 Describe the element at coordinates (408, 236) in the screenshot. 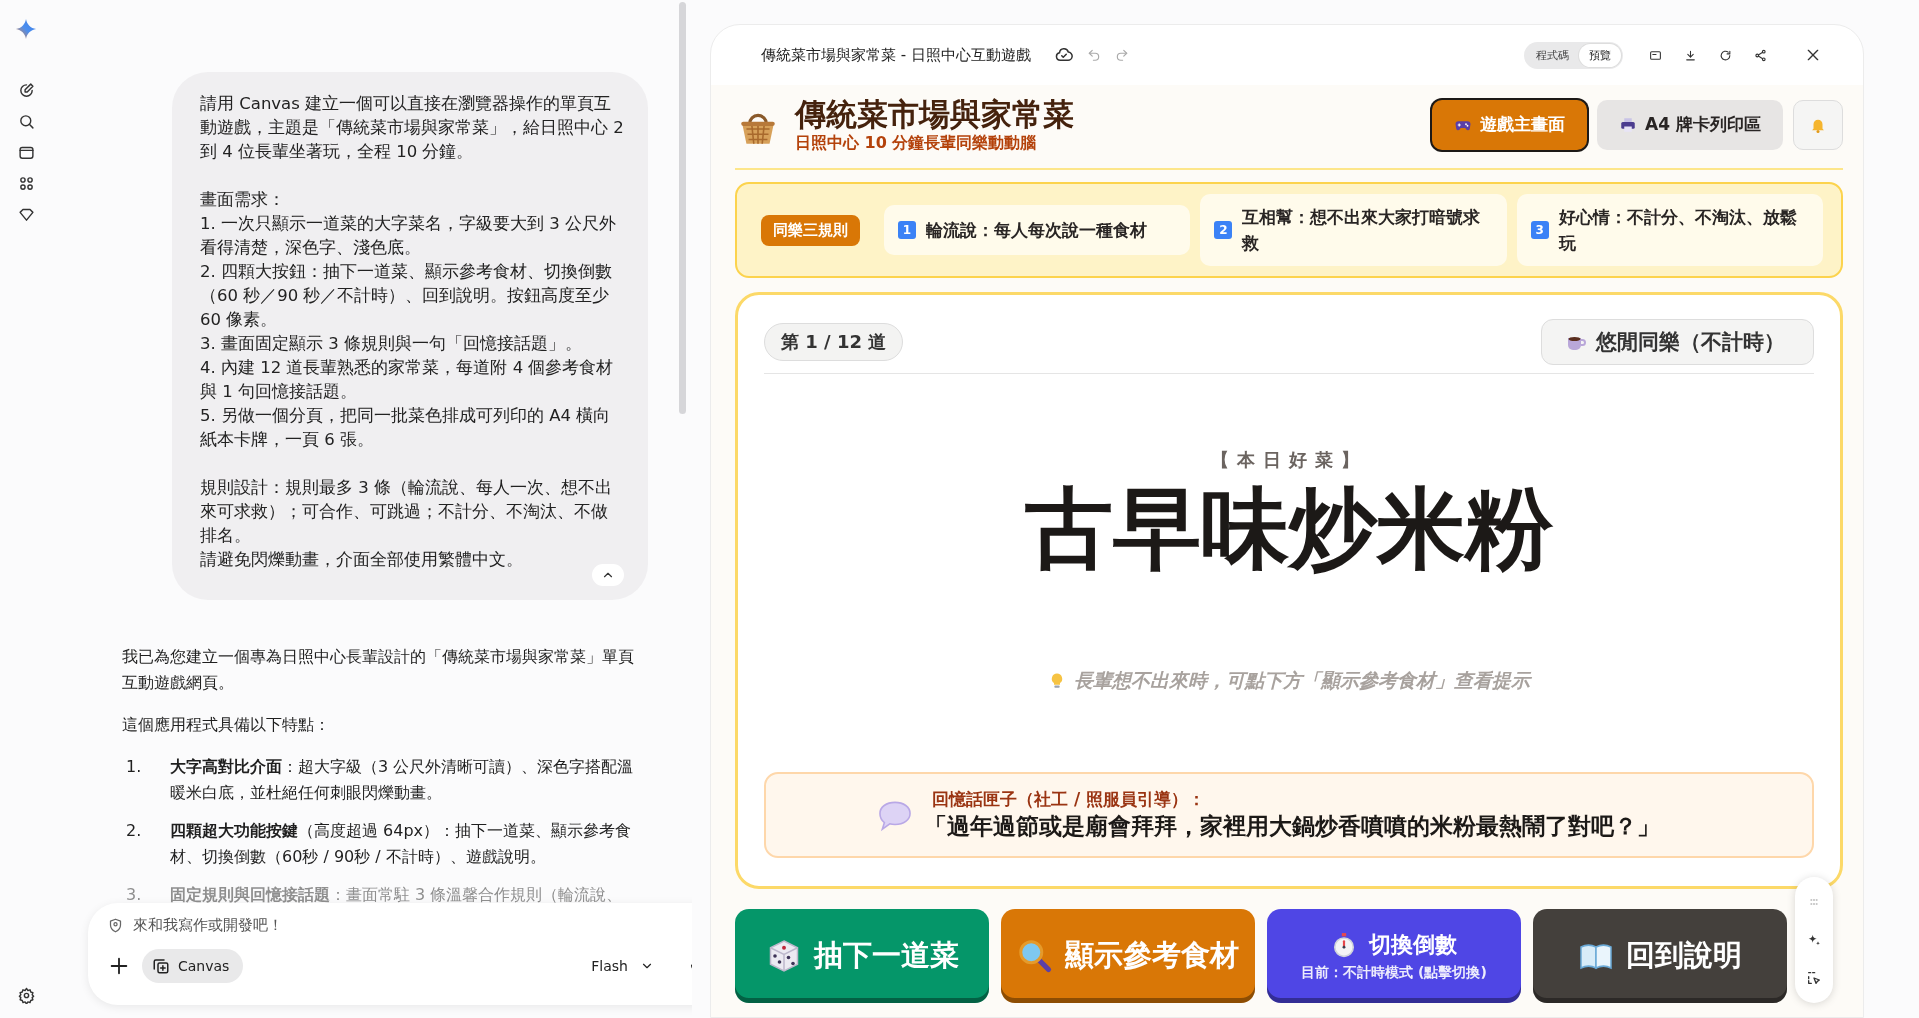

I see `message-text: 1. 一次只顯示一道菜的大字菜名，字級要大到 3 公尺外看得清楚，深色字、淺色底。` at that location.